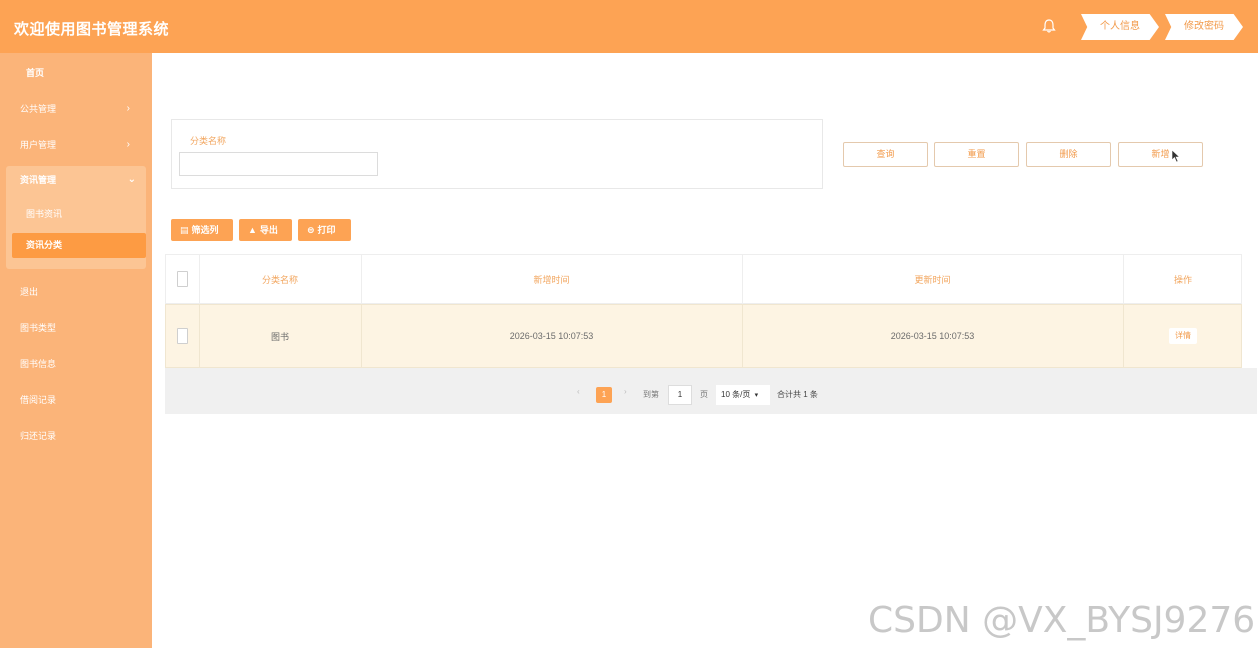  What do you see at coordinates (711, 391) in the screenshot?
I see `pagination: ‹ 1 › 到第 1 页 10 条/页 ▾ 合计共 1 条` at bounding box center [711, 391].